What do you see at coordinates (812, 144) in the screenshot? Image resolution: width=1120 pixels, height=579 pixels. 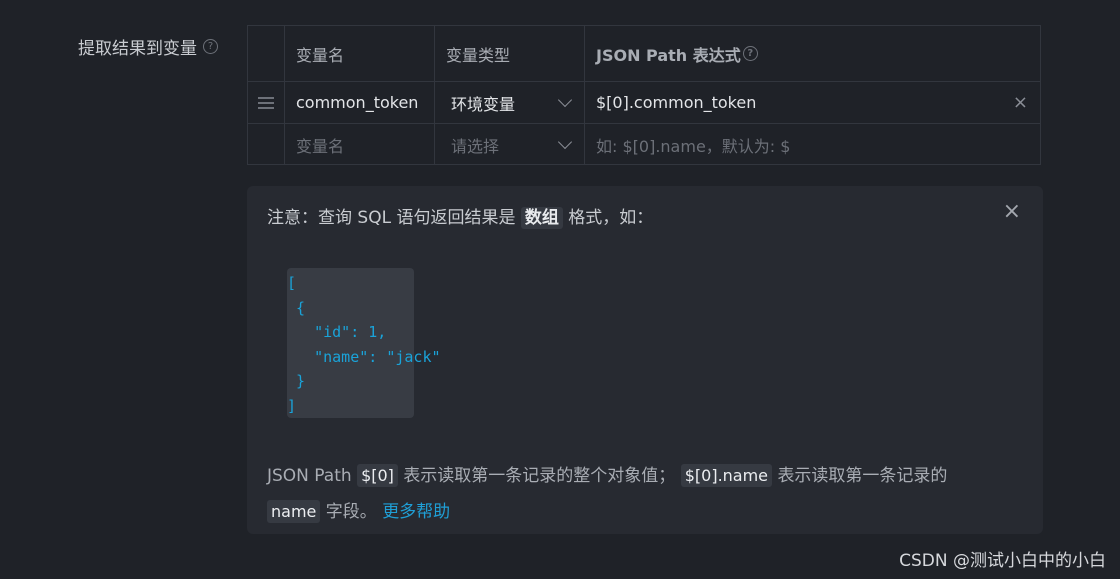 I see `new-json-path-input: 如: $[0].name，默认为: $` at bounding box center [812, 144].